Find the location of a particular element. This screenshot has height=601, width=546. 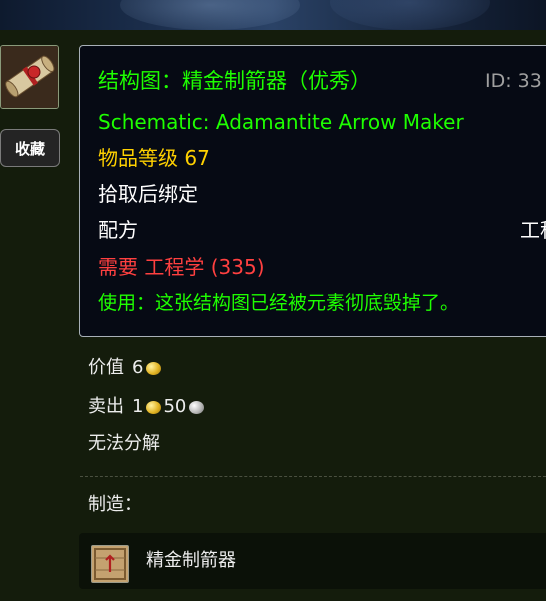

item-id: ID: 33 is located at coordinates (513, 81).